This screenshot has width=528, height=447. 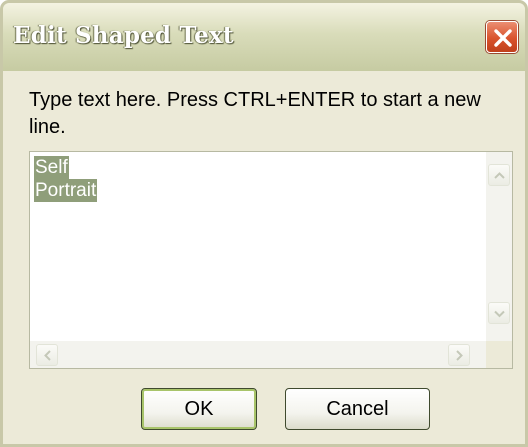 I want to click on scroll-left-button, so click(x=47, y=355).